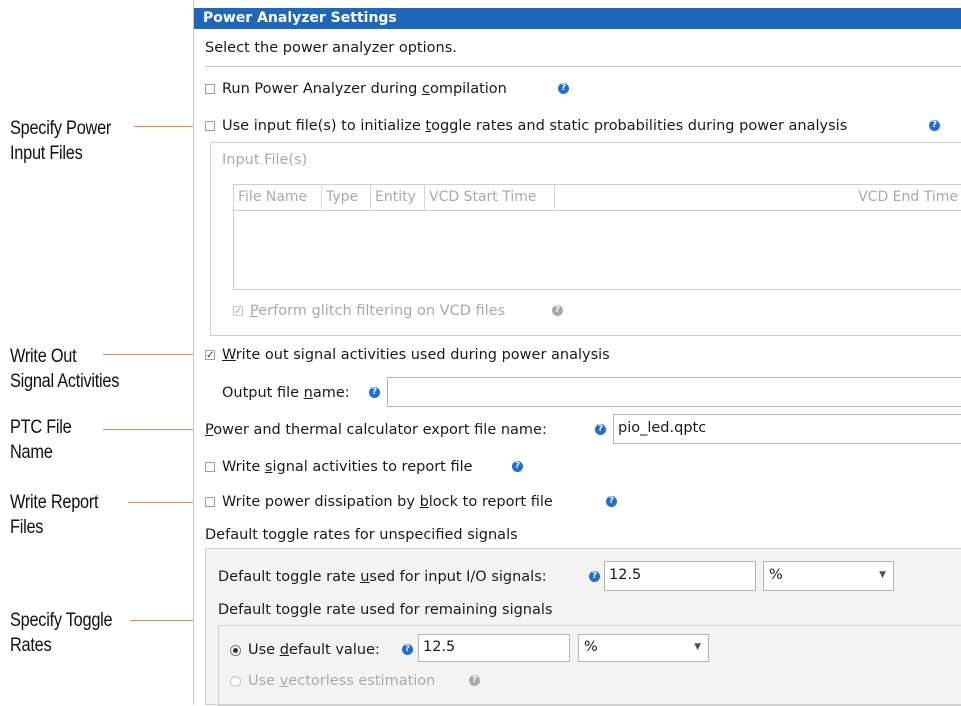 The height and width of the screenshot is (706, 961). Describe the element at coordinates (577, 18) in the screenshot. I see `panel-title: Power Analyzer Settings` at that location.